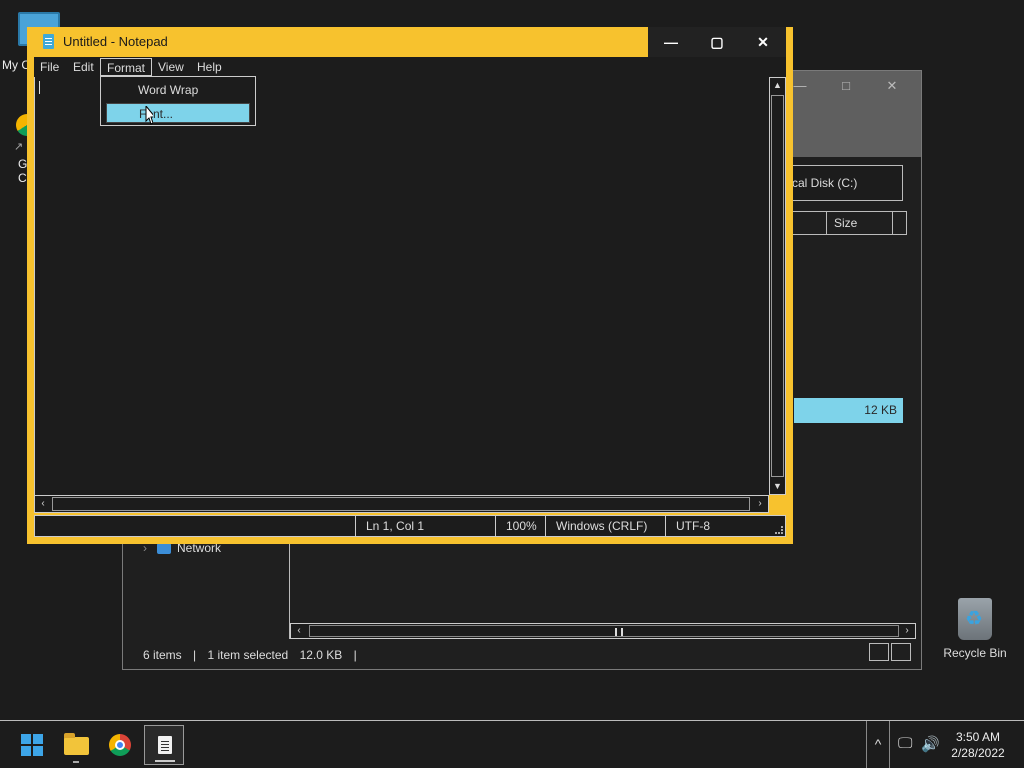 The height and width of the screenshot is (768, 1024). Describe the element at coordinates (520, 526) in the screenshot. I see `status-zoom: 100%` at that location.